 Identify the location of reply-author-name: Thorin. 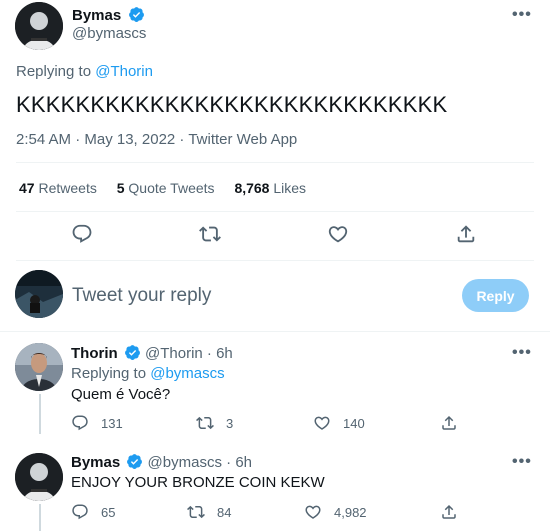
(94, 353).